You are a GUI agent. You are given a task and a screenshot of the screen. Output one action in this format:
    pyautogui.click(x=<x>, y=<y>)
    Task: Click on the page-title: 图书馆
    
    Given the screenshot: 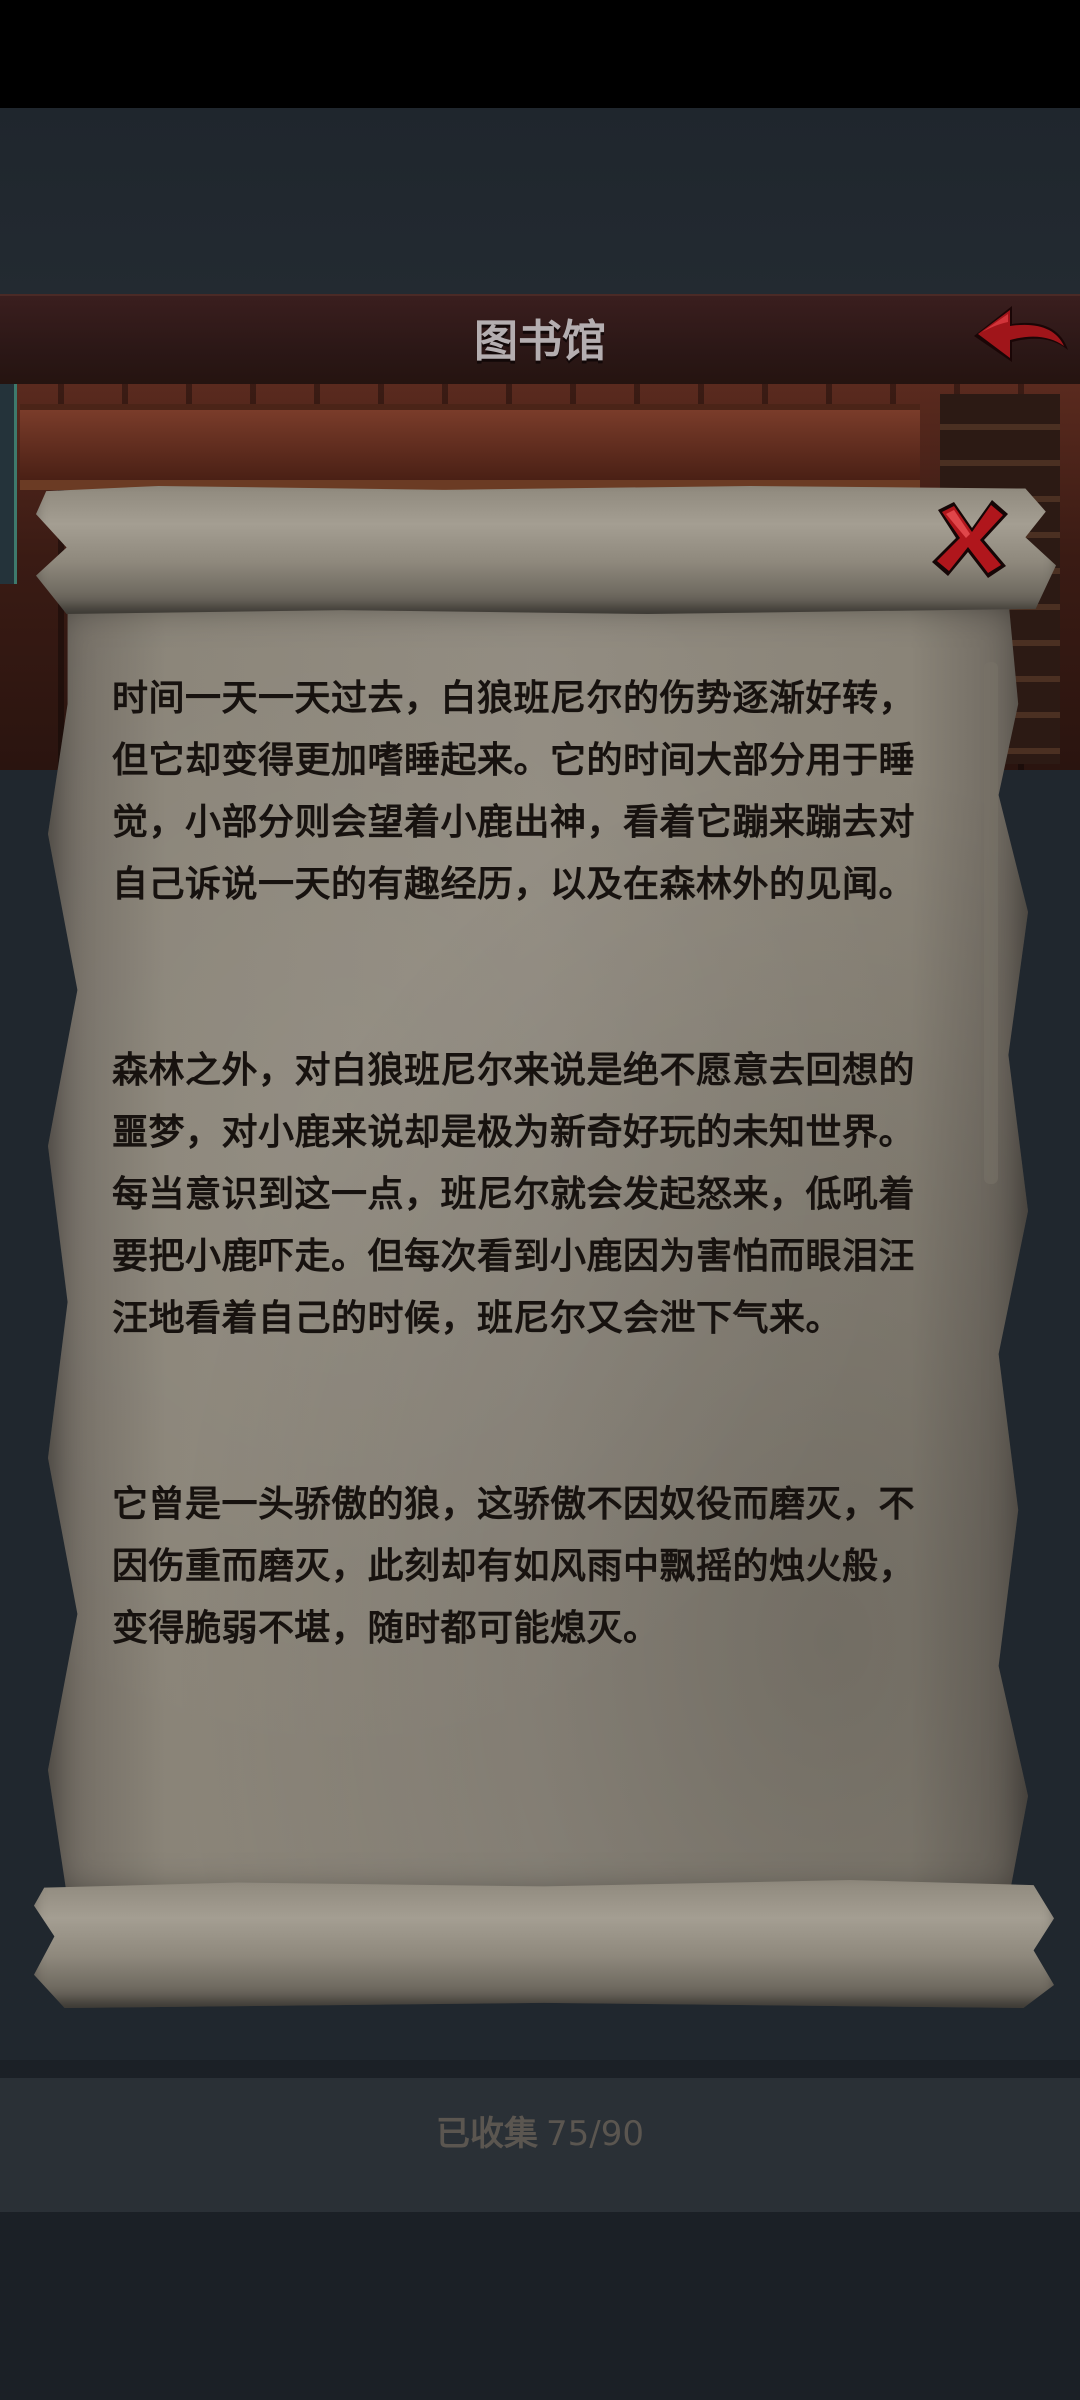 What is the action you would take?
    pyautogui.click(x=540, y=341)
    